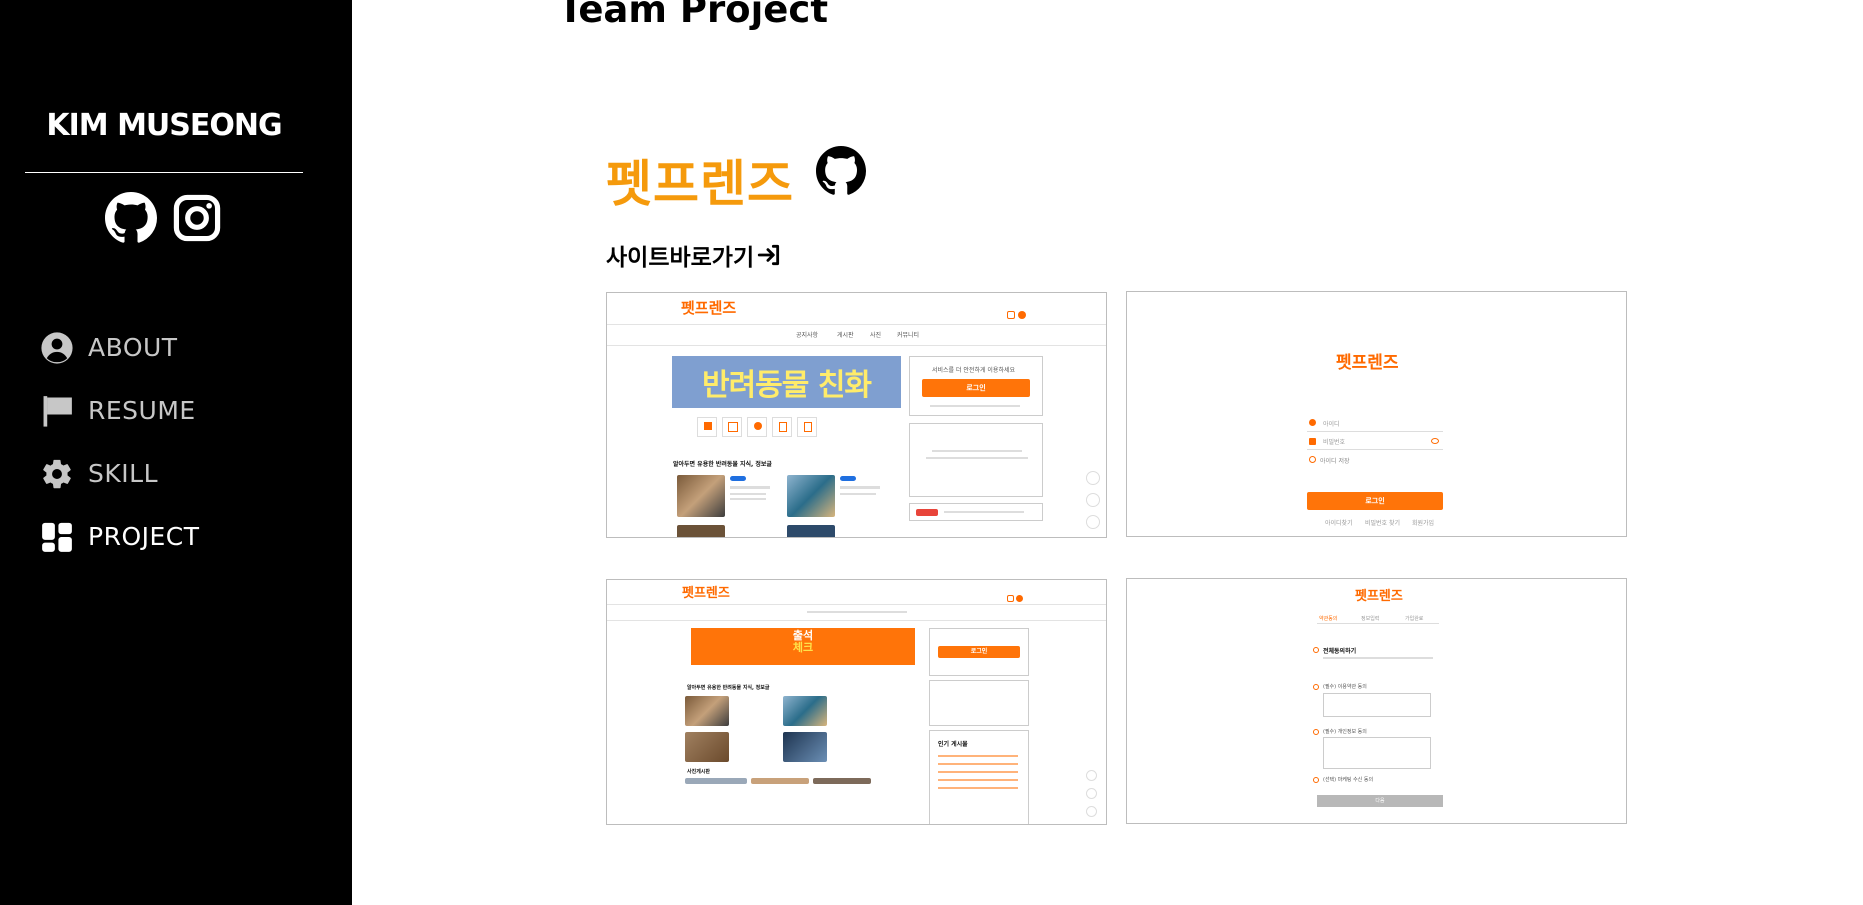 The width and height of the screenshot is (1863, 905). What do you see at coordinates (1380, 801) in the screenshot?
I see `next-button: 다음` at bounding box center [1380, 801].